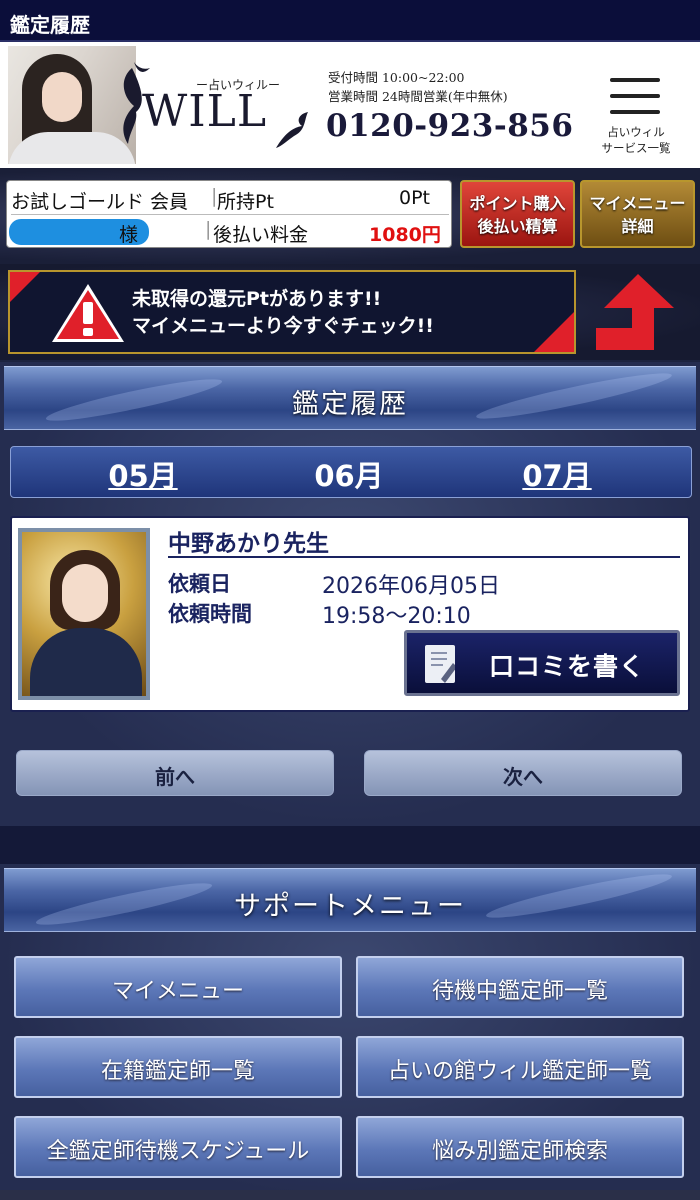 The image size is (700, 1200). Describe the element at coordinates (210, 614) in the screenshot. I see `request-time-label: 依頼時間` at that location.